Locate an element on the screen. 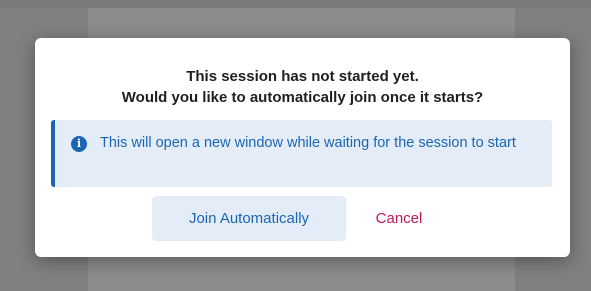 Image resolution: width=591 pixels, height=291 pixels. join-automatically-button: Join Automatically is located at coordinates (249, 218).